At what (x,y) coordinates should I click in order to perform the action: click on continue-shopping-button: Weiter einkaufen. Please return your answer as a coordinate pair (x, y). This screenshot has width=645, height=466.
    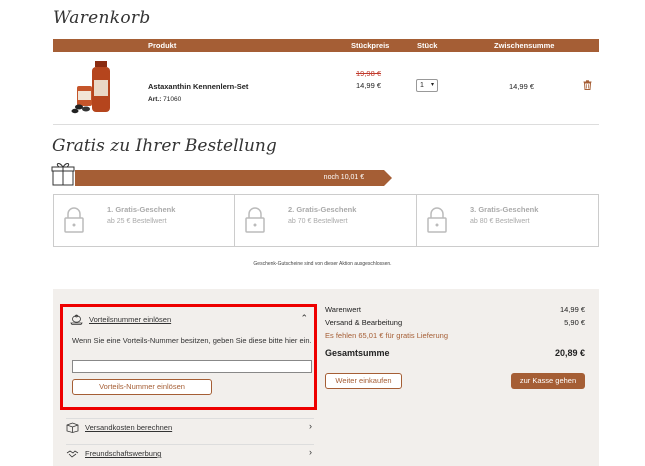
    Looking at the image, I should click on (363, 381).